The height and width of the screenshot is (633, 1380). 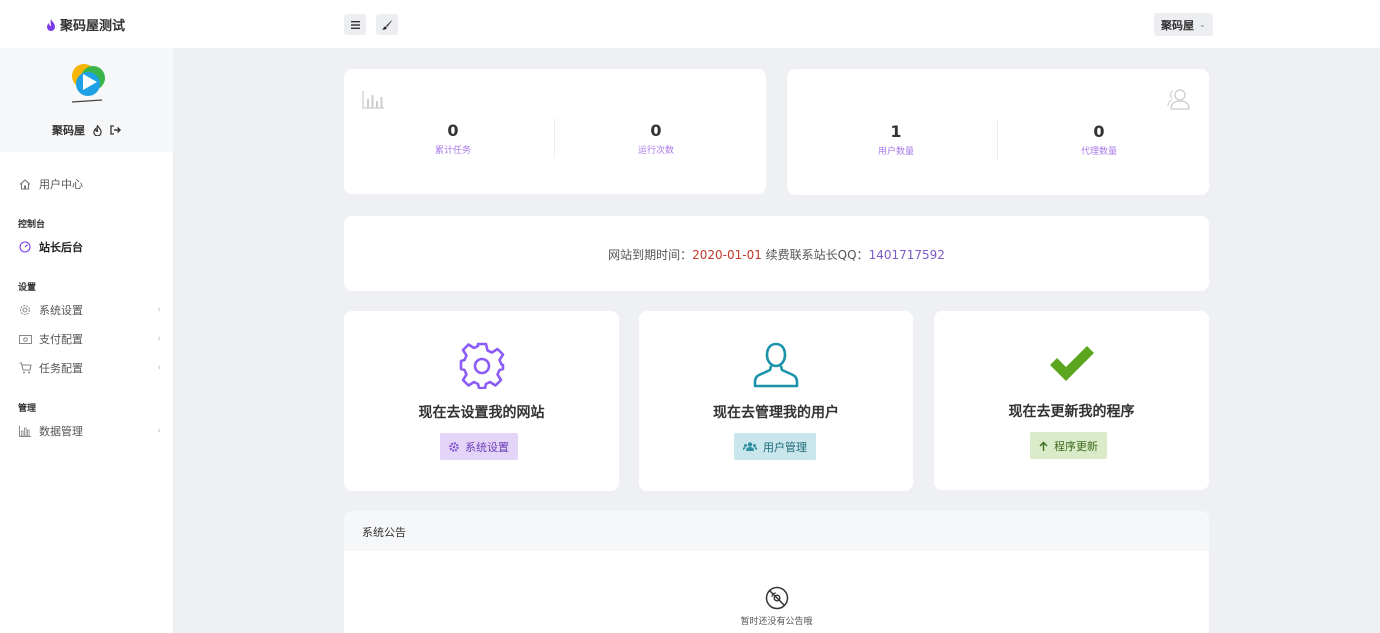 What do you see at coordinates (776, 413) in the screenshot?
I see `feature-title: 现在去管理我的用户` at bounding box center [776, 413].